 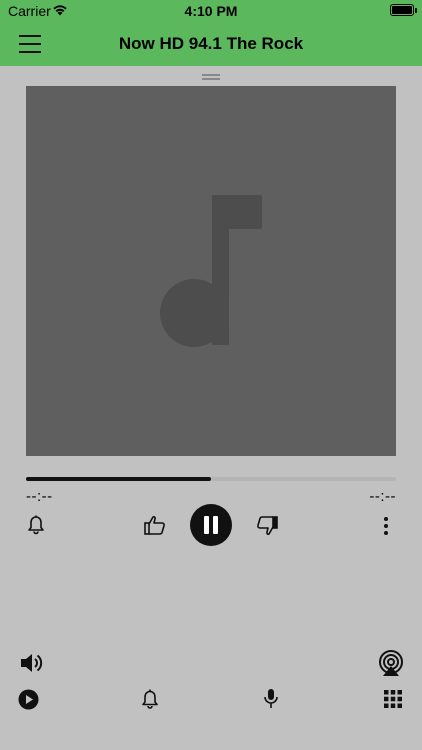 I want to click on battery-fill, so click(x=402, y=10).